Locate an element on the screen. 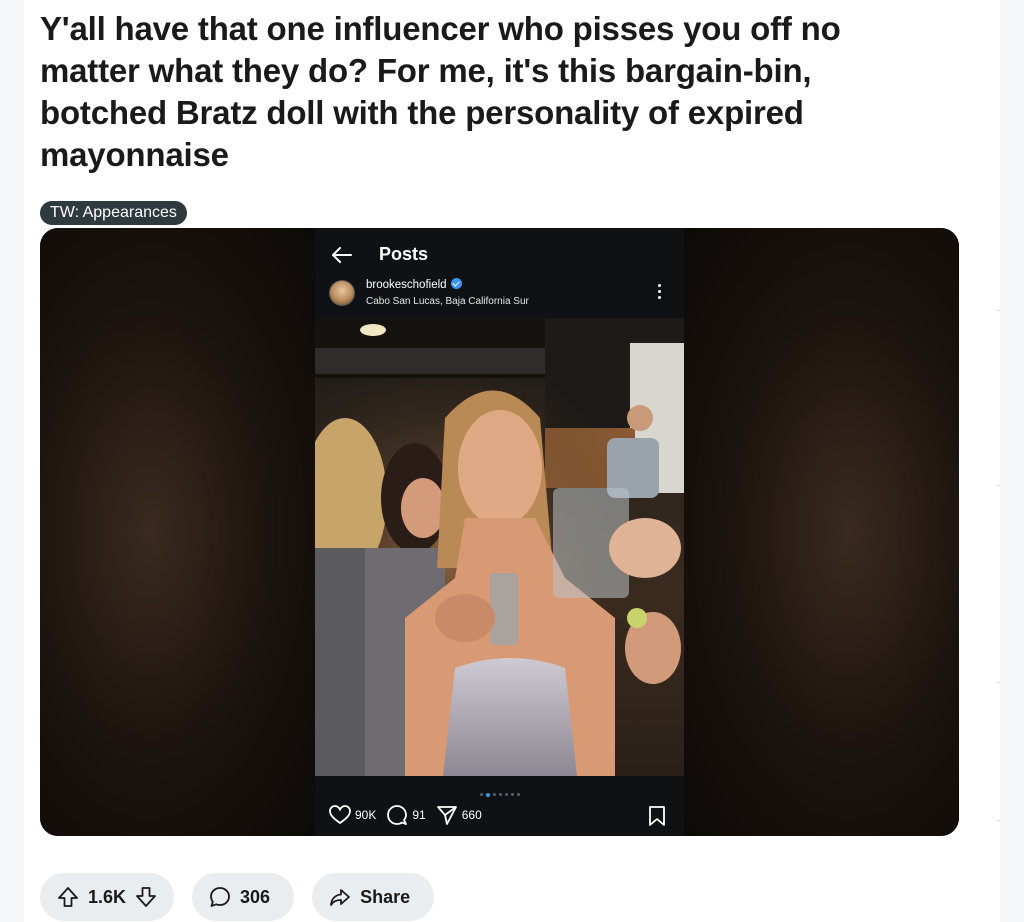 The image size is (1024, 922). carousel-dots is located at coordinates (499, 791).